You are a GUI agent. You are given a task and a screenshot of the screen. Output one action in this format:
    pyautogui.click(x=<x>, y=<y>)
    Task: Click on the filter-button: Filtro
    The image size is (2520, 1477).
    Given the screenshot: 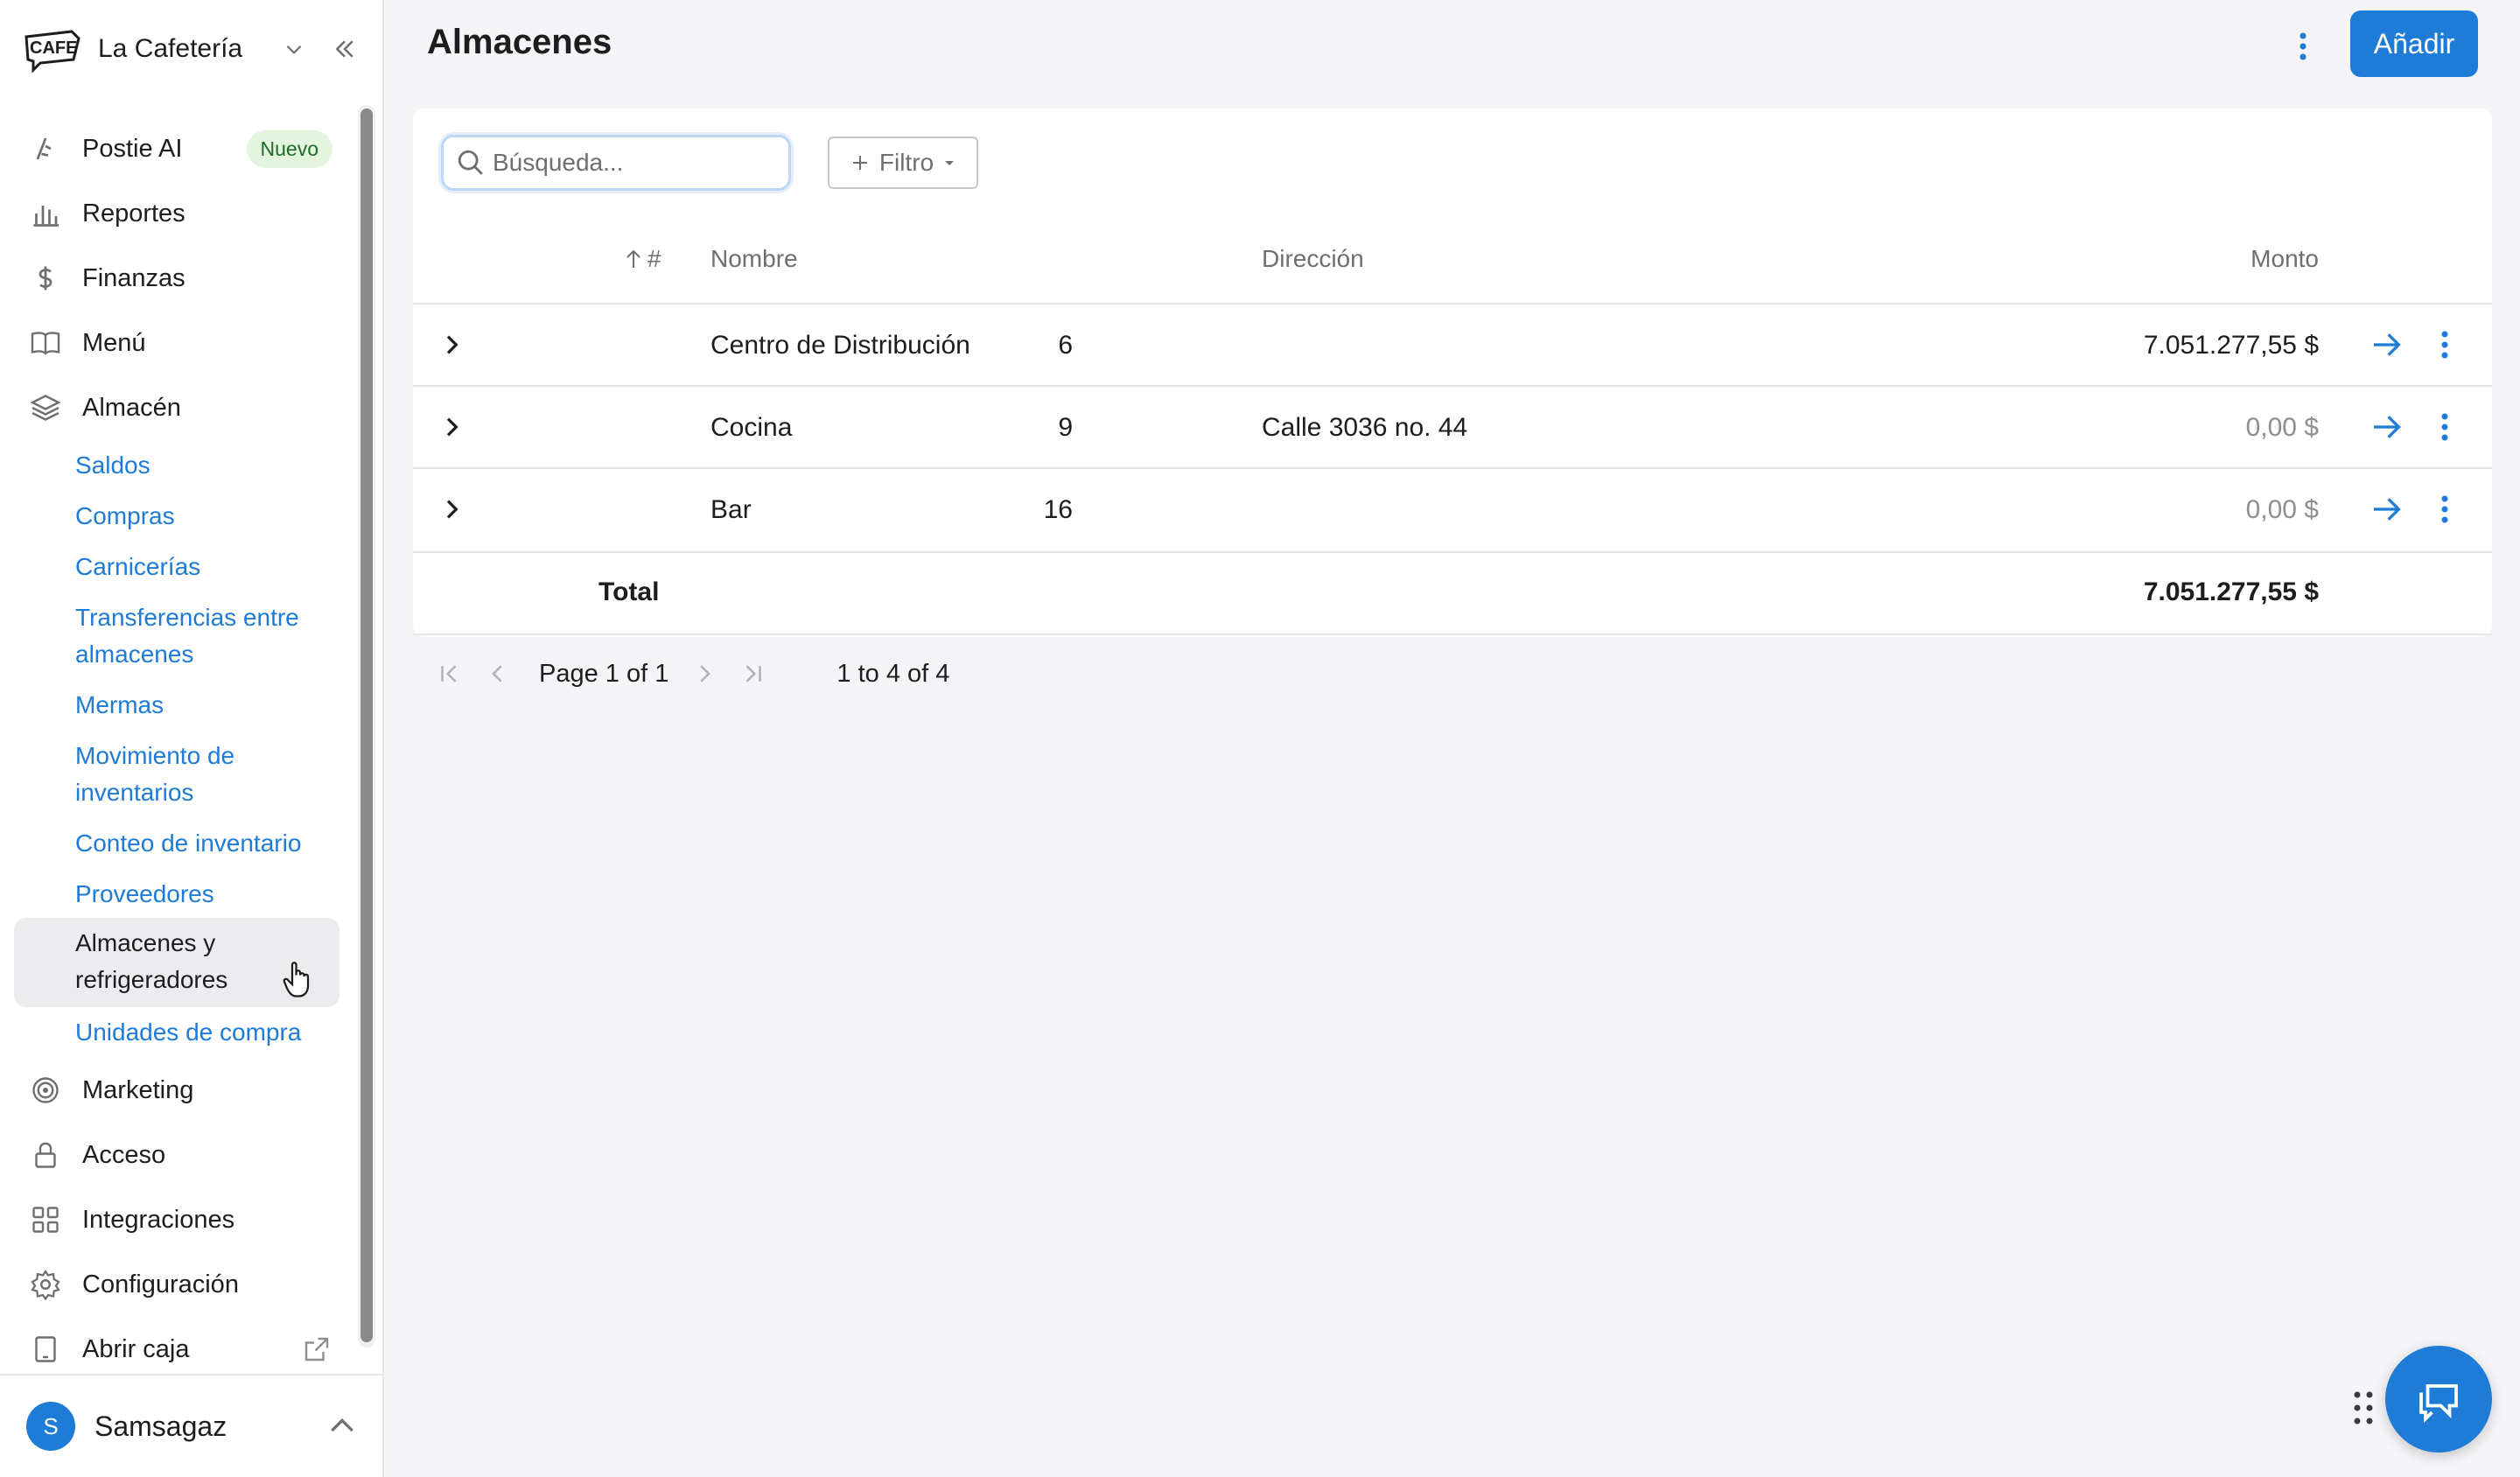 What is the action you would take?
    pyautogui.click(x=903, y=162)
    